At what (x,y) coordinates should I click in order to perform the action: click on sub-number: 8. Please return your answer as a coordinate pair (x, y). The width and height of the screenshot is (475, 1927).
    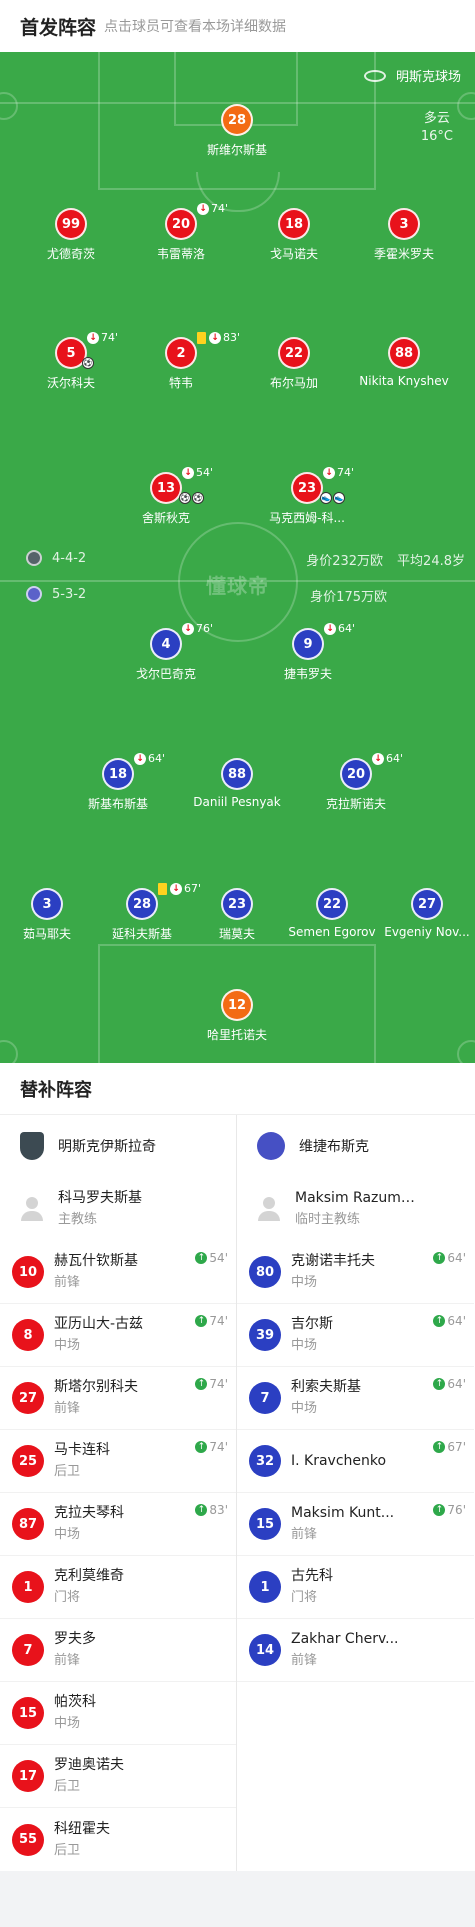
    Looking at the image, I should click on (28, 1335).